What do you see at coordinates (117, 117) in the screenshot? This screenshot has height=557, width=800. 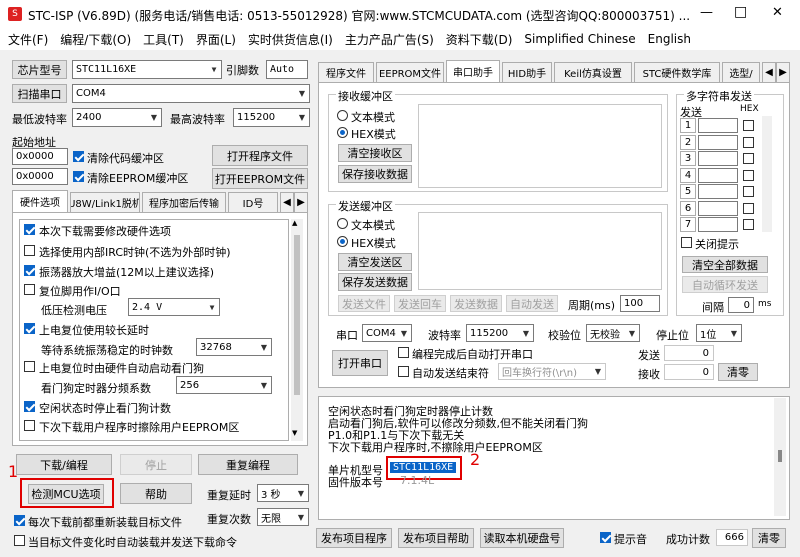 I see `min-baud-select: 2400 ▼` at bounding box center [117, 117].